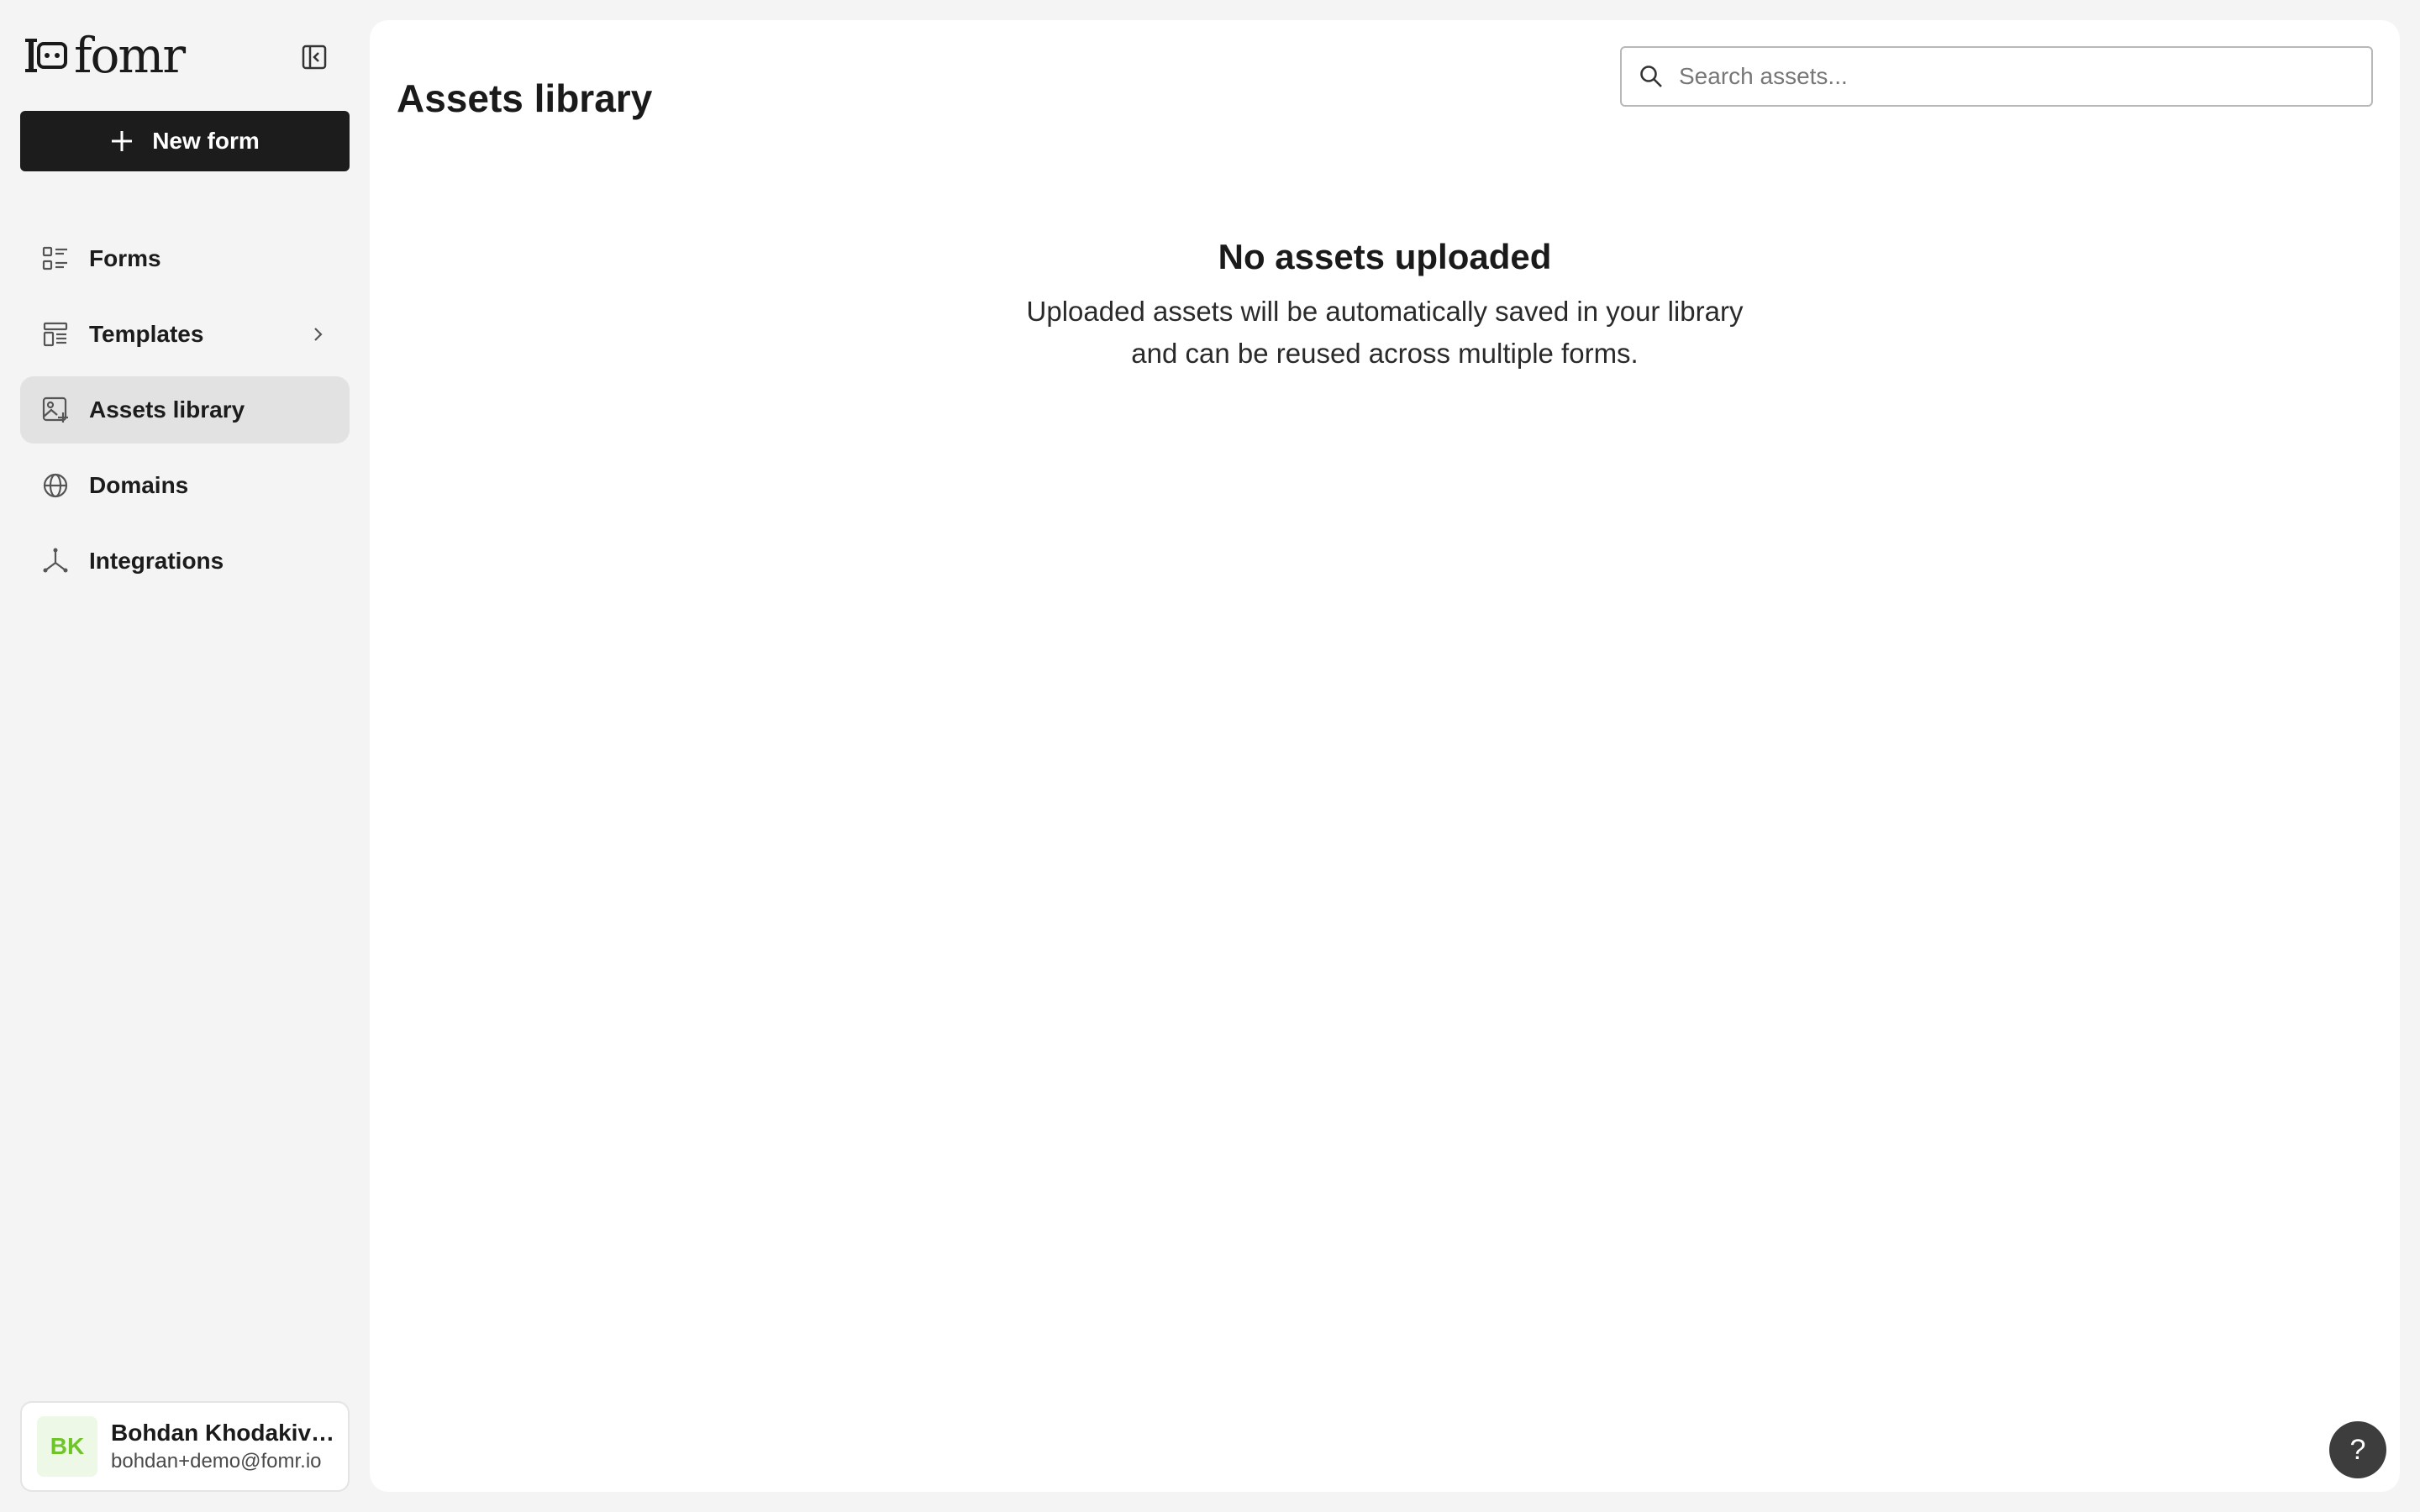  What do you see at coordinates (1651, 76) in the screenshot?
I see `search-icon` at bounding box center [1651, 76].